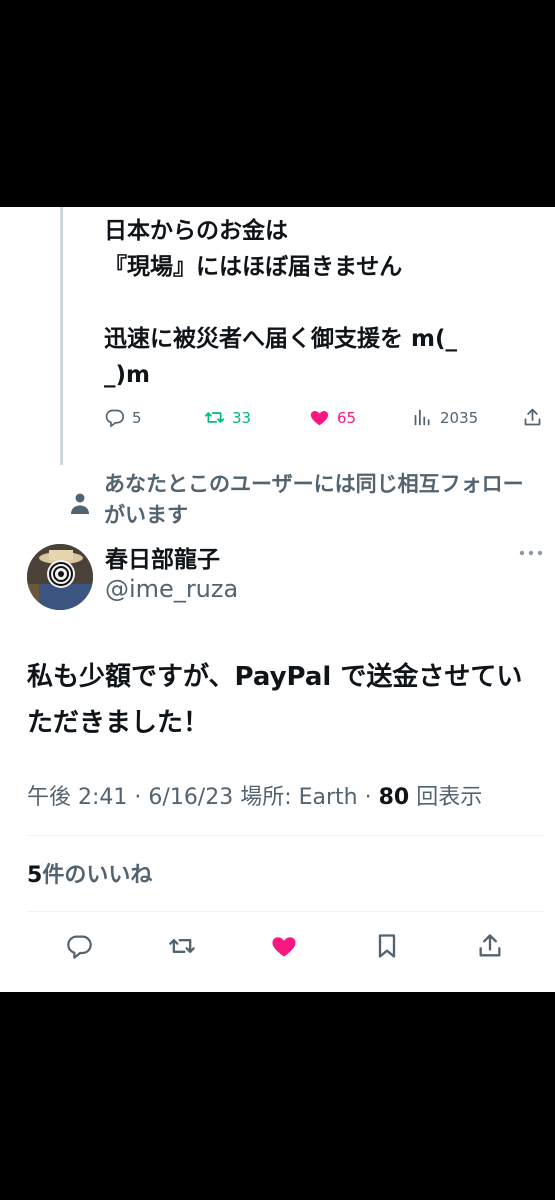 This screenshot has width=555, height=1200. I want to click on avatar, so click(60, 577).